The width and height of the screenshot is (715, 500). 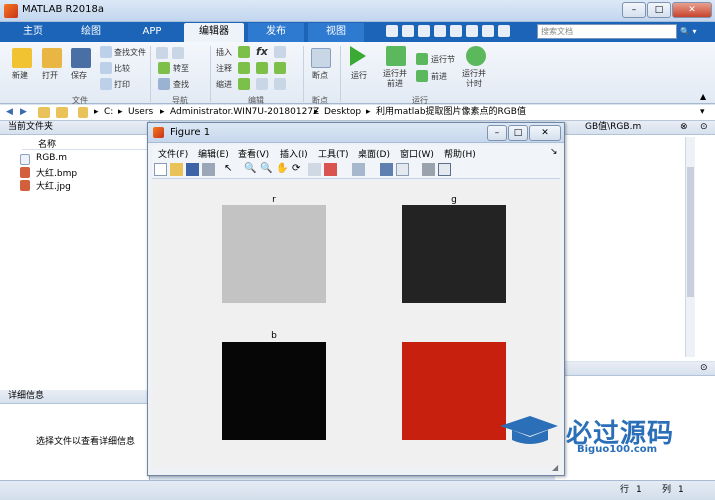 I want to click on tab-home: 主页, so click(x=33, y=32).